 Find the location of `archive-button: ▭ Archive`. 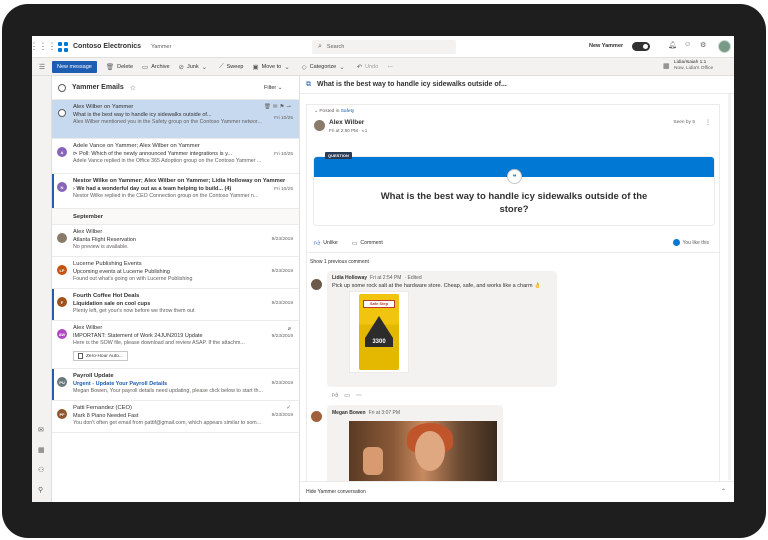

archive-button: ▭ Archive is located at coordinates (156, 67).